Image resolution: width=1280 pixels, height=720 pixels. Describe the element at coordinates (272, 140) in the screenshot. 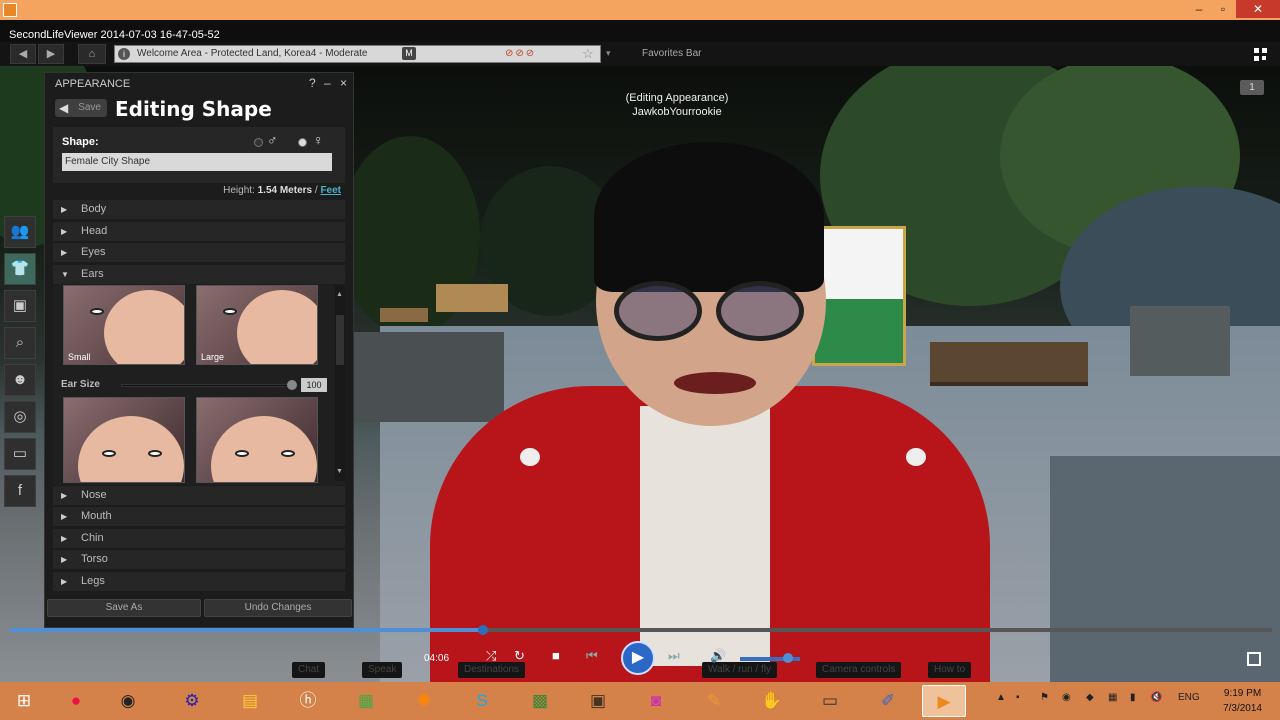

I see `male-icon: ♂` at that location.